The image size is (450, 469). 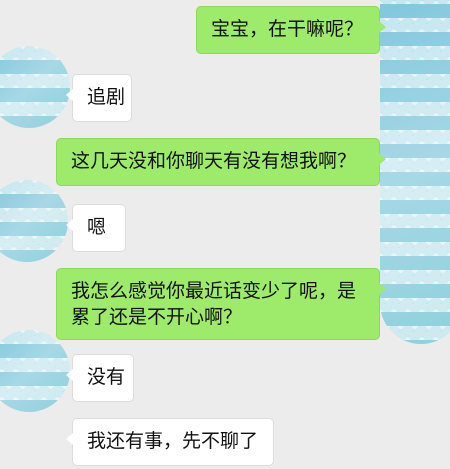 What do you see at coordinates (100, 378) in the screenshot?
I see `received-message: 没有` at bounding box center [100, 378].